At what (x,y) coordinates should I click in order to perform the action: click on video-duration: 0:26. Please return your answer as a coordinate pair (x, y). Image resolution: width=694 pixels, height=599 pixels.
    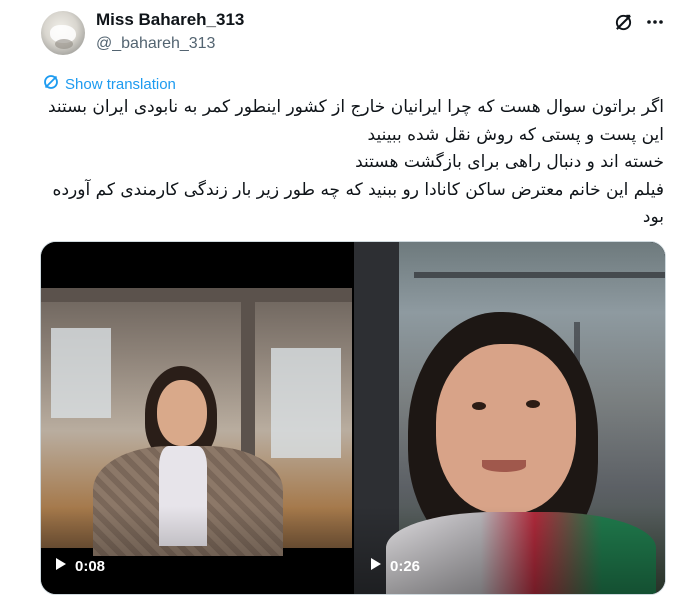
    Looking at the image, I should click on (405, 566).